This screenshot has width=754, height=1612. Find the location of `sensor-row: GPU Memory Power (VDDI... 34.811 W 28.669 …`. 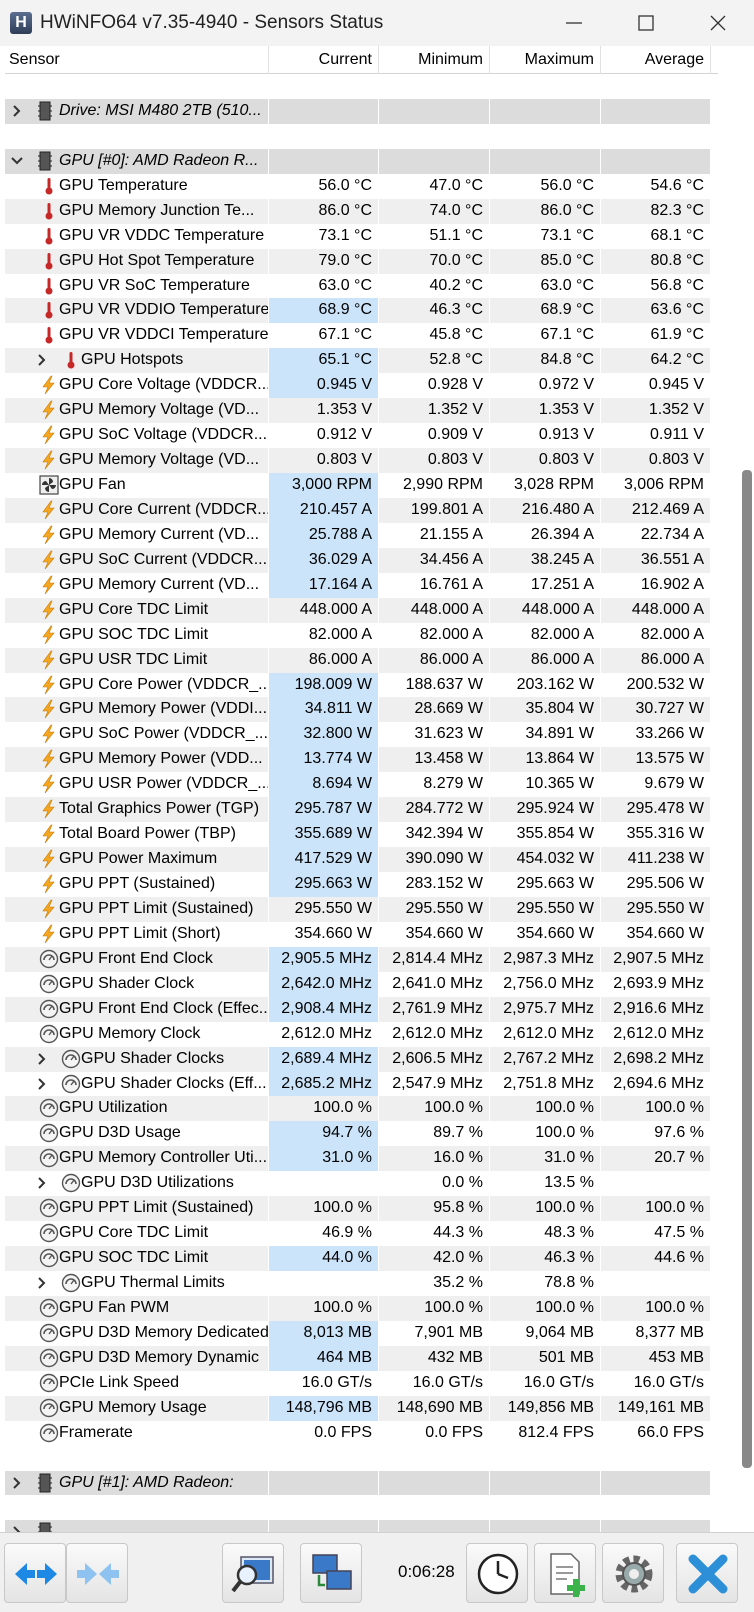

sensor-row: GPU Memory Power (VDDI... 34.811 W 28.669 … is located at coordinates (361, 710).